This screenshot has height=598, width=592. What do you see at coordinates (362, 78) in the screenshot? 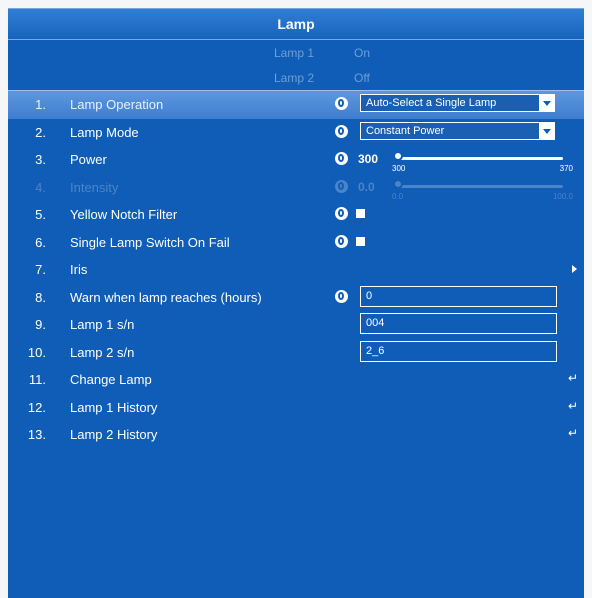
I see `status-value: Off` at bounding box center [362, 78].